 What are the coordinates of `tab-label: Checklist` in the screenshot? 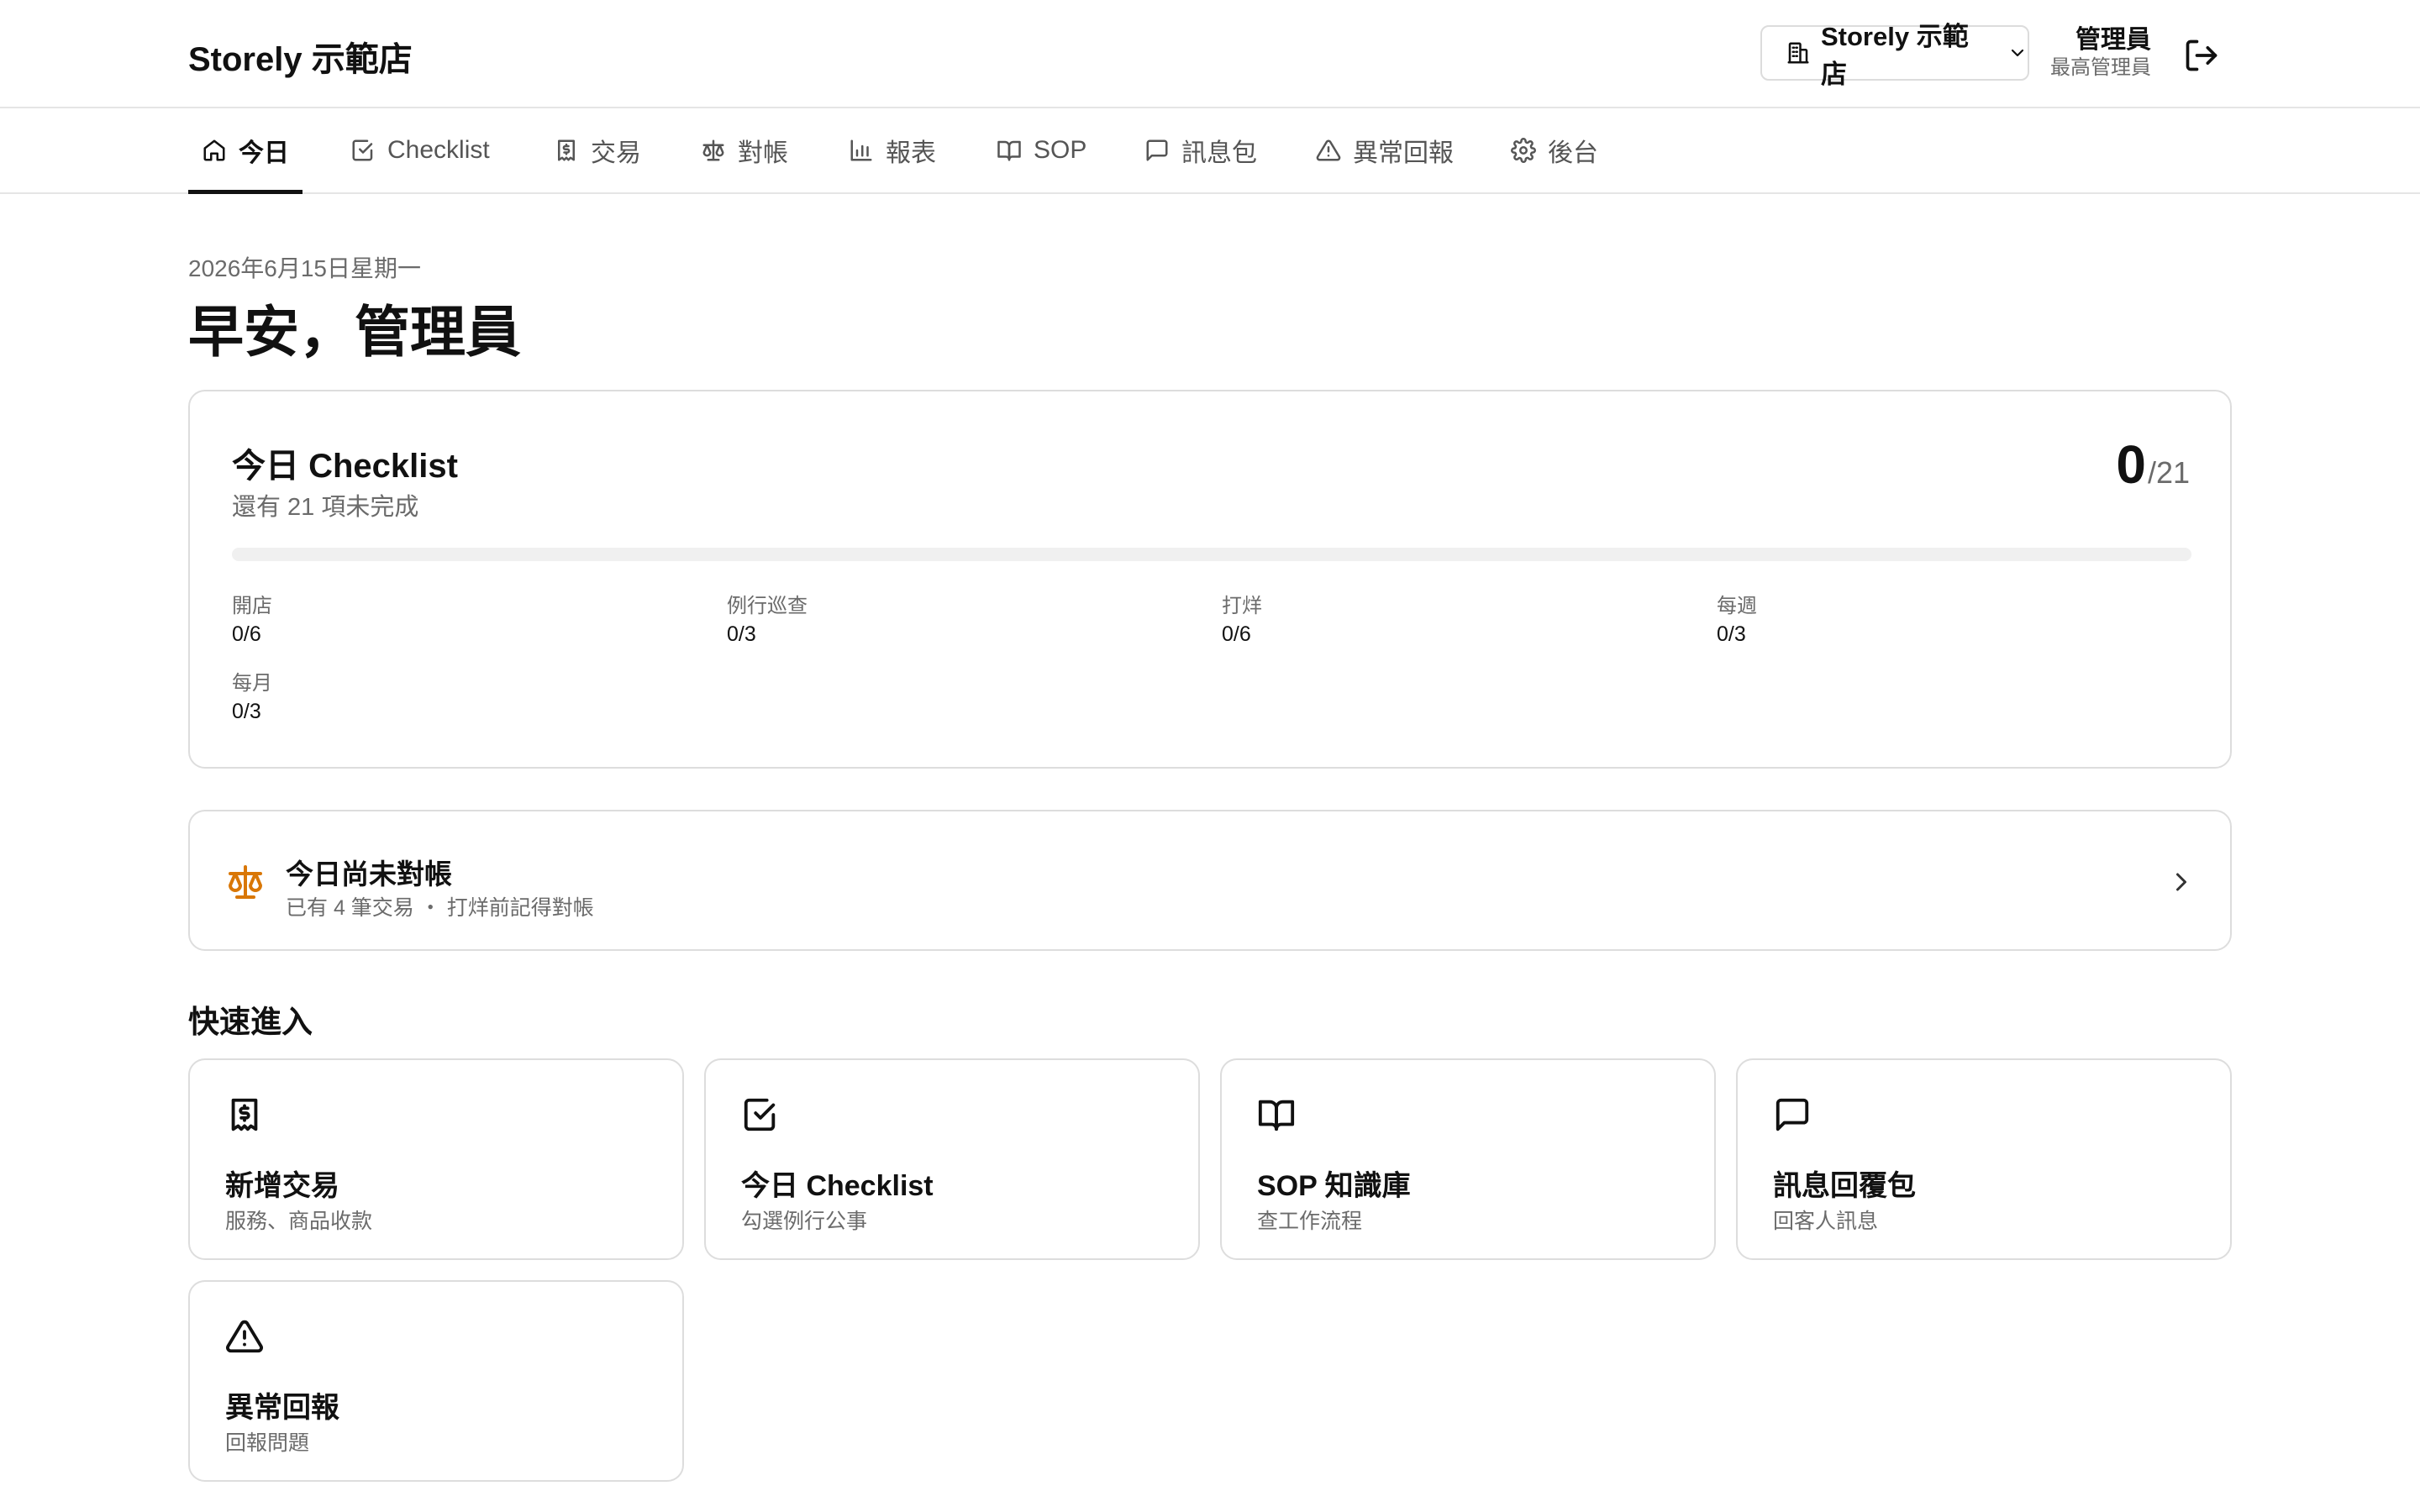 It's located at (438, 150).